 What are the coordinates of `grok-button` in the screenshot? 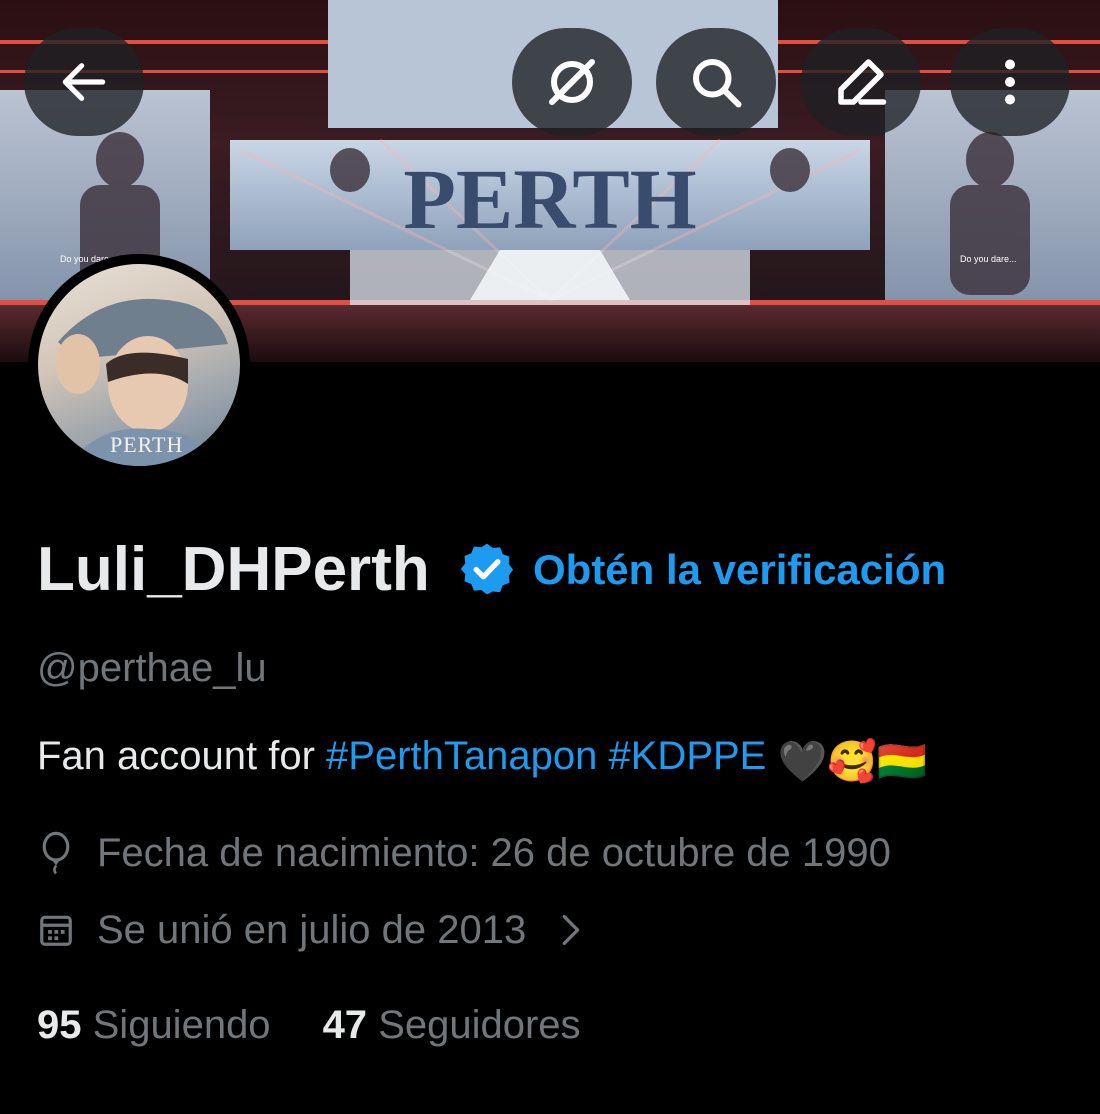 It's located at (572, 82).